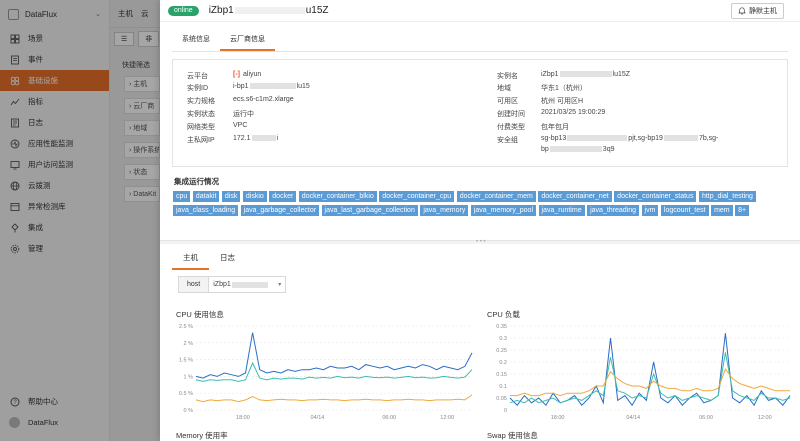 The height and width of the screenshot is (441, 800). I want to click on info-value: 2021/03/25 19:00:29, so click(573, 112).